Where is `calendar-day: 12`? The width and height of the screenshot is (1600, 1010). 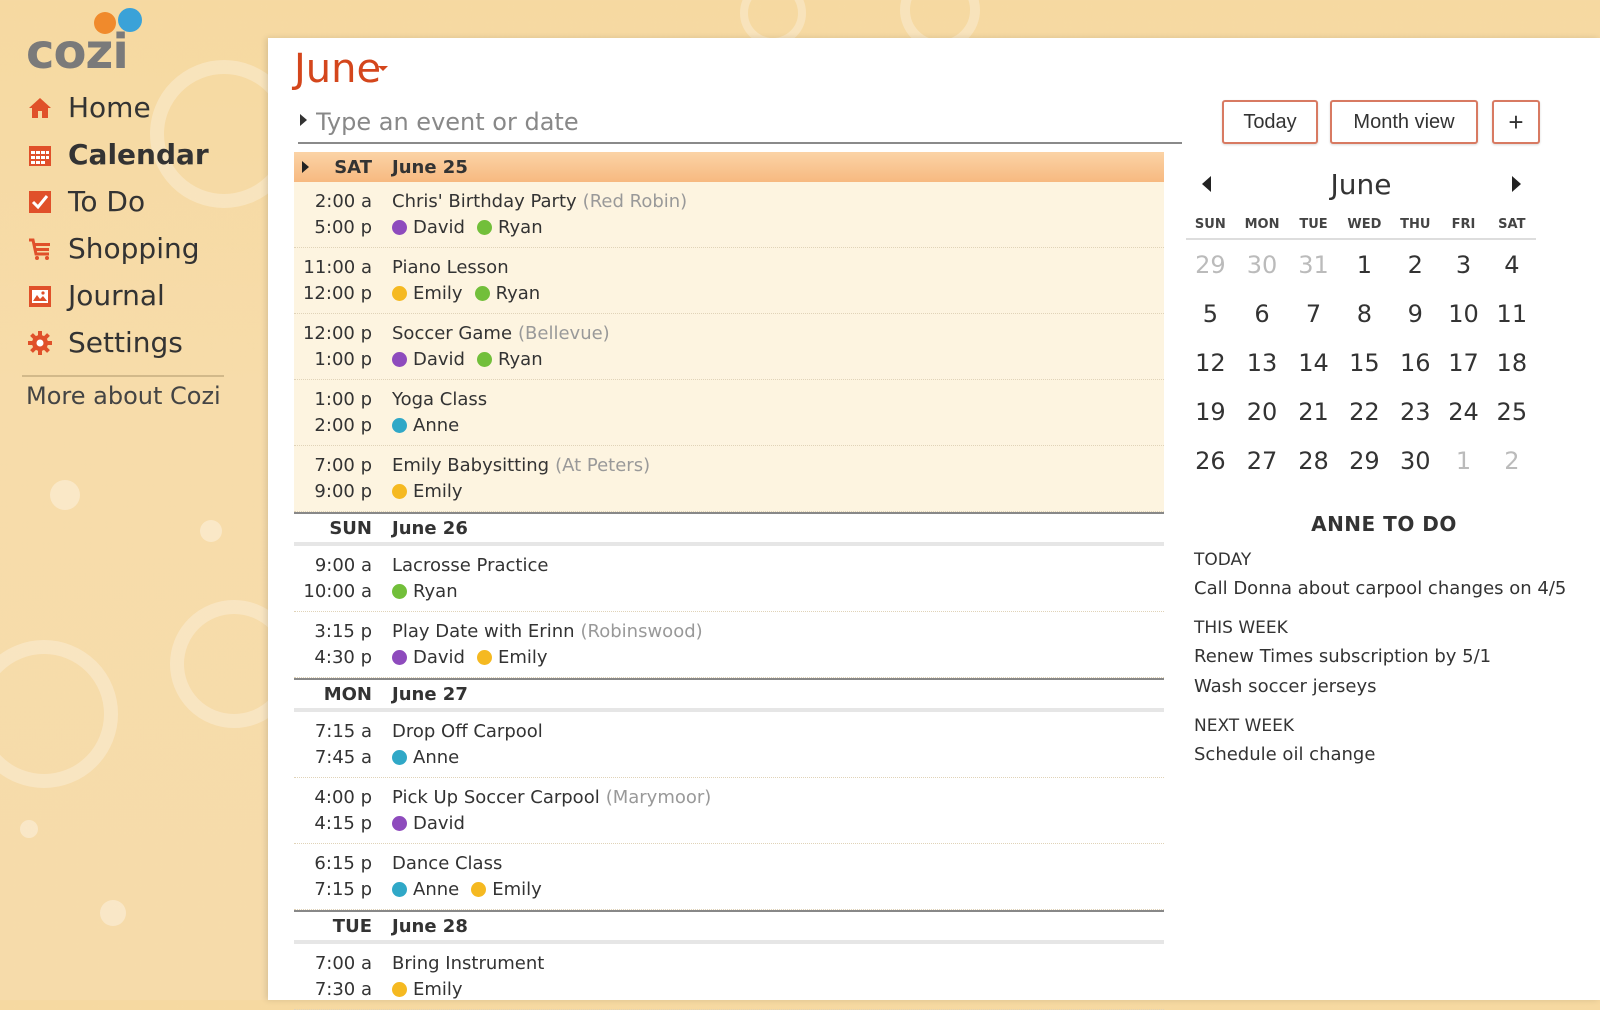
calendar-day: 12 is located at coordinates (1210, 362).